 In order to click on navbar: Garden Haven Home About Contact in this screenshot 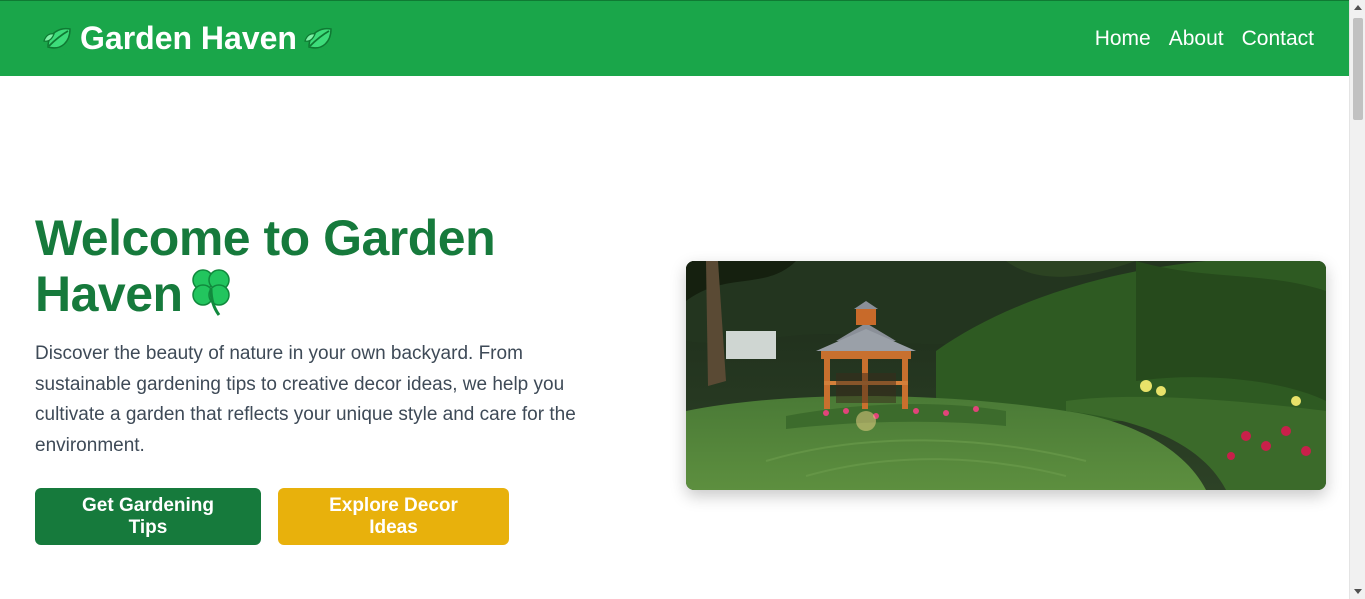, I will do `click(674, 38)`.